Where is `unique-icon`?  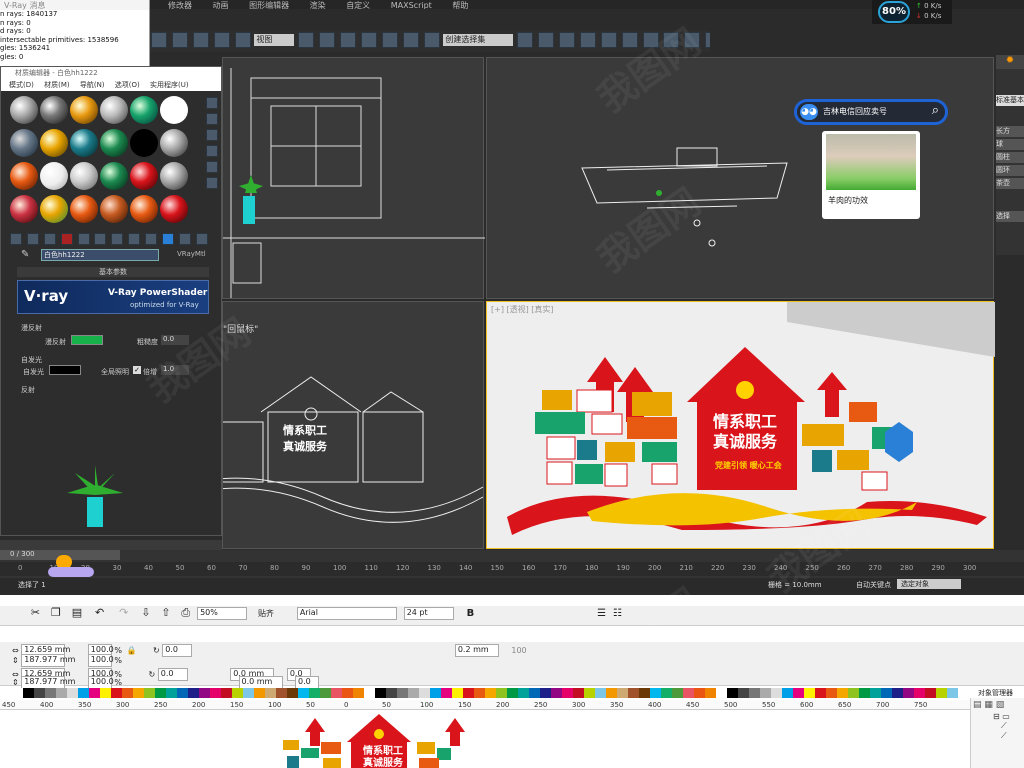 unique-icon is located at coordinates (100, 239).